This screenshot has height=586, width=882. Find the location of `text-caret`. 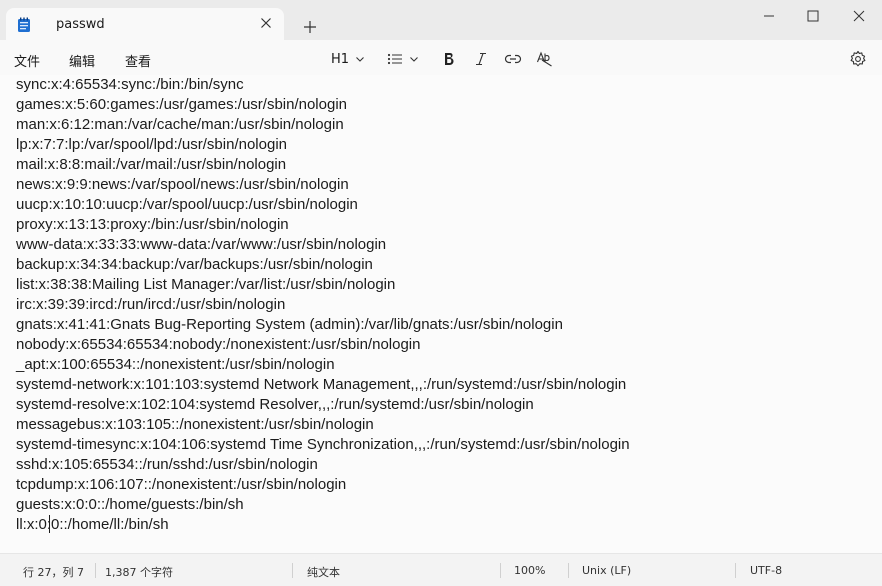

text-caret is located at coordinates (49, 524).